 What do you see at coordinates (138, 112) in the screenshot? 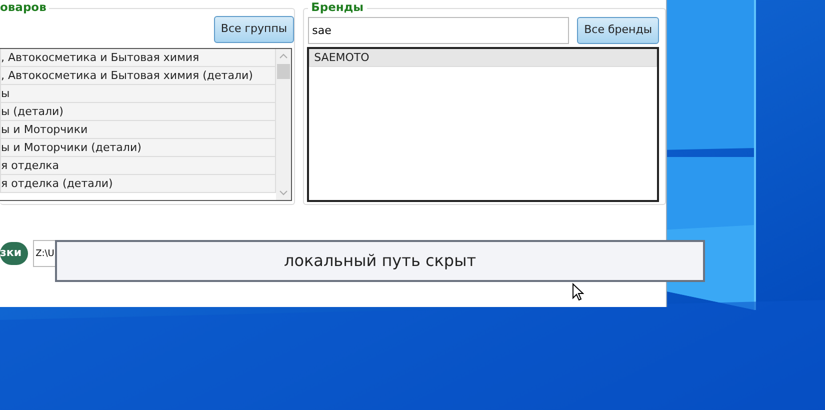
I see `list-item: ы (детали)` at bounding box center [138, 112].